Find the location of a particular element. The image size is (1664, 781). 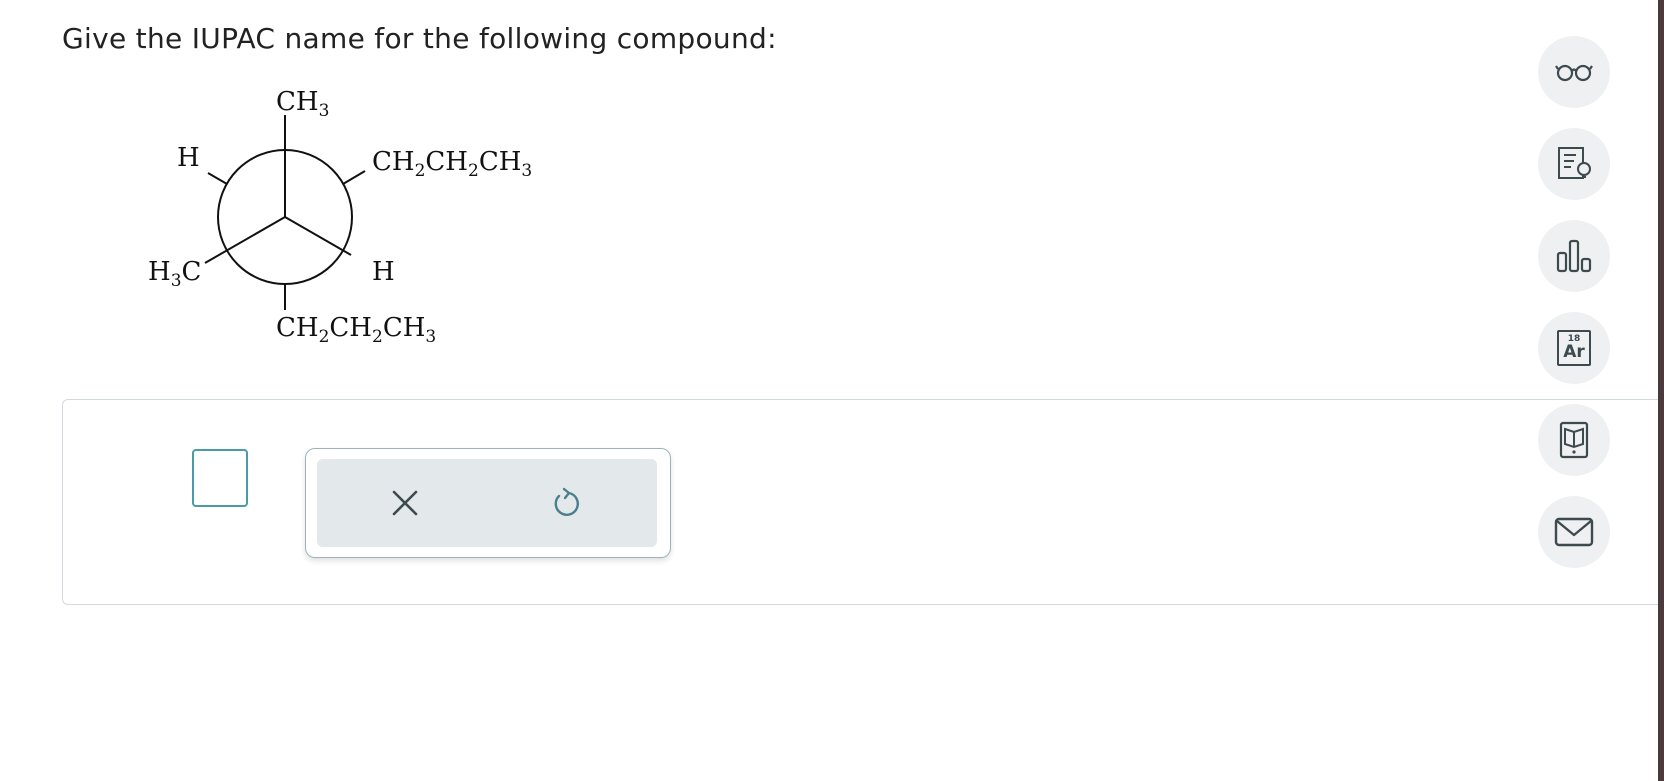

glasses-icon is located at coordinates (1574, 73).